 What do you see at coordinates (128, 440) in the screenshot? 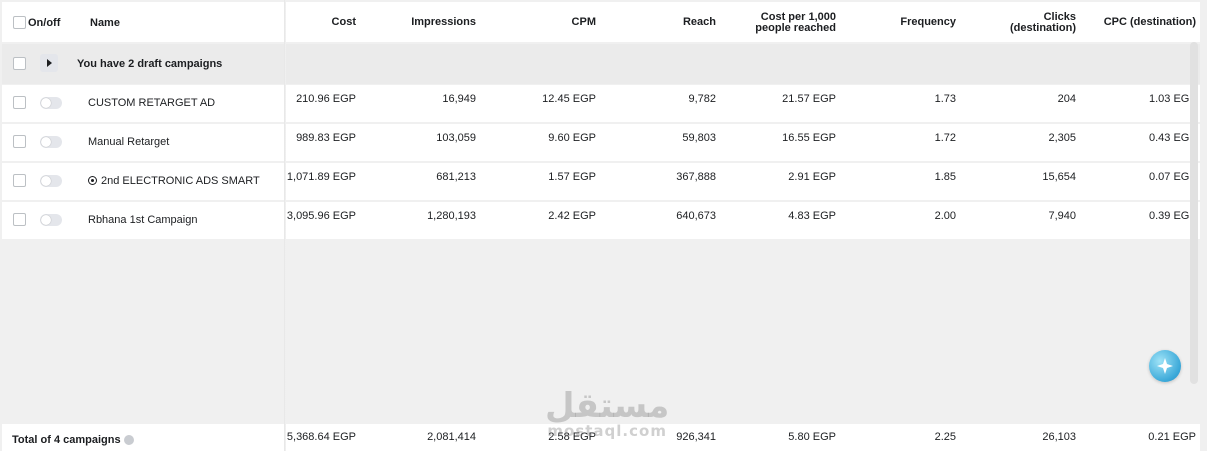
I see `info-icon` at bounding box center [128, 440].